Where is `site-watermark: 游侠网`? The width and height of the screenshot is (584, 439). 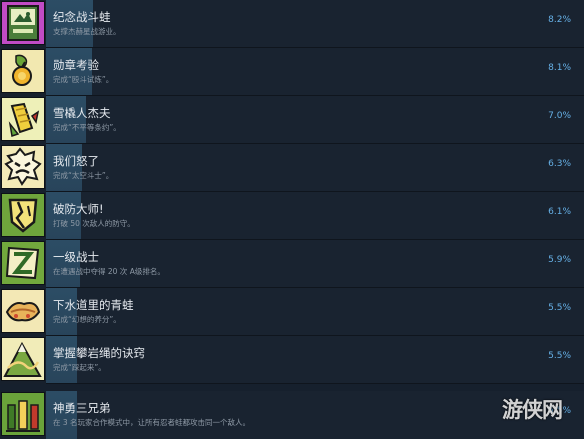
site-watermark: 游侠网 is located at coordinates (532, 410).